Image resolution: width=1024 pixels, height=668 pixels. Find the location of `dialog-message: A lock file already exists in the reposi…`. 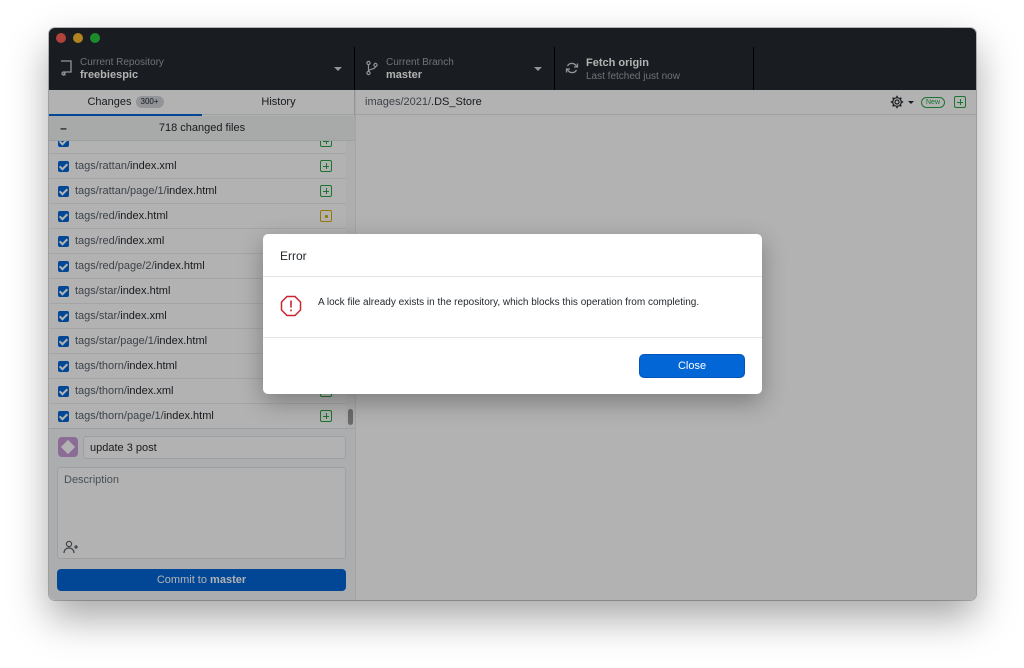

dialog-message: A lock file already exists in the reposi… is located at coordinates (509, 302).